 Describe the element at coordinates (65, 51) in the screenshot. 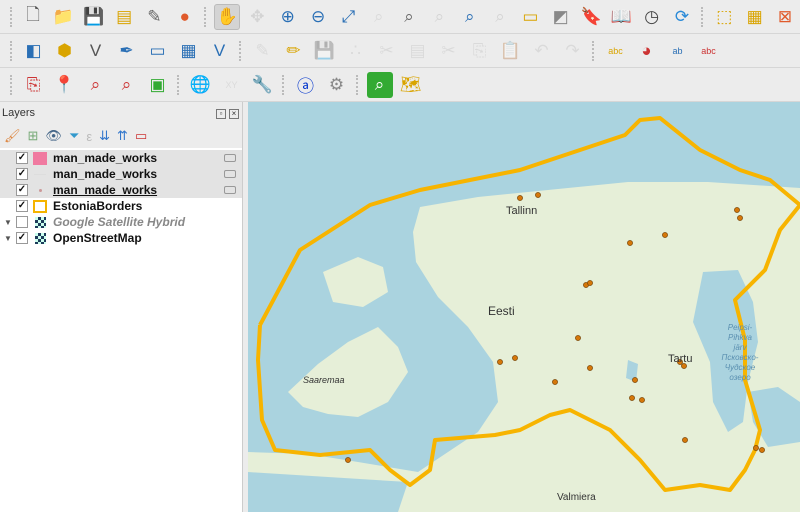

I see `new-geopackage-icon: ⬢` at that location.